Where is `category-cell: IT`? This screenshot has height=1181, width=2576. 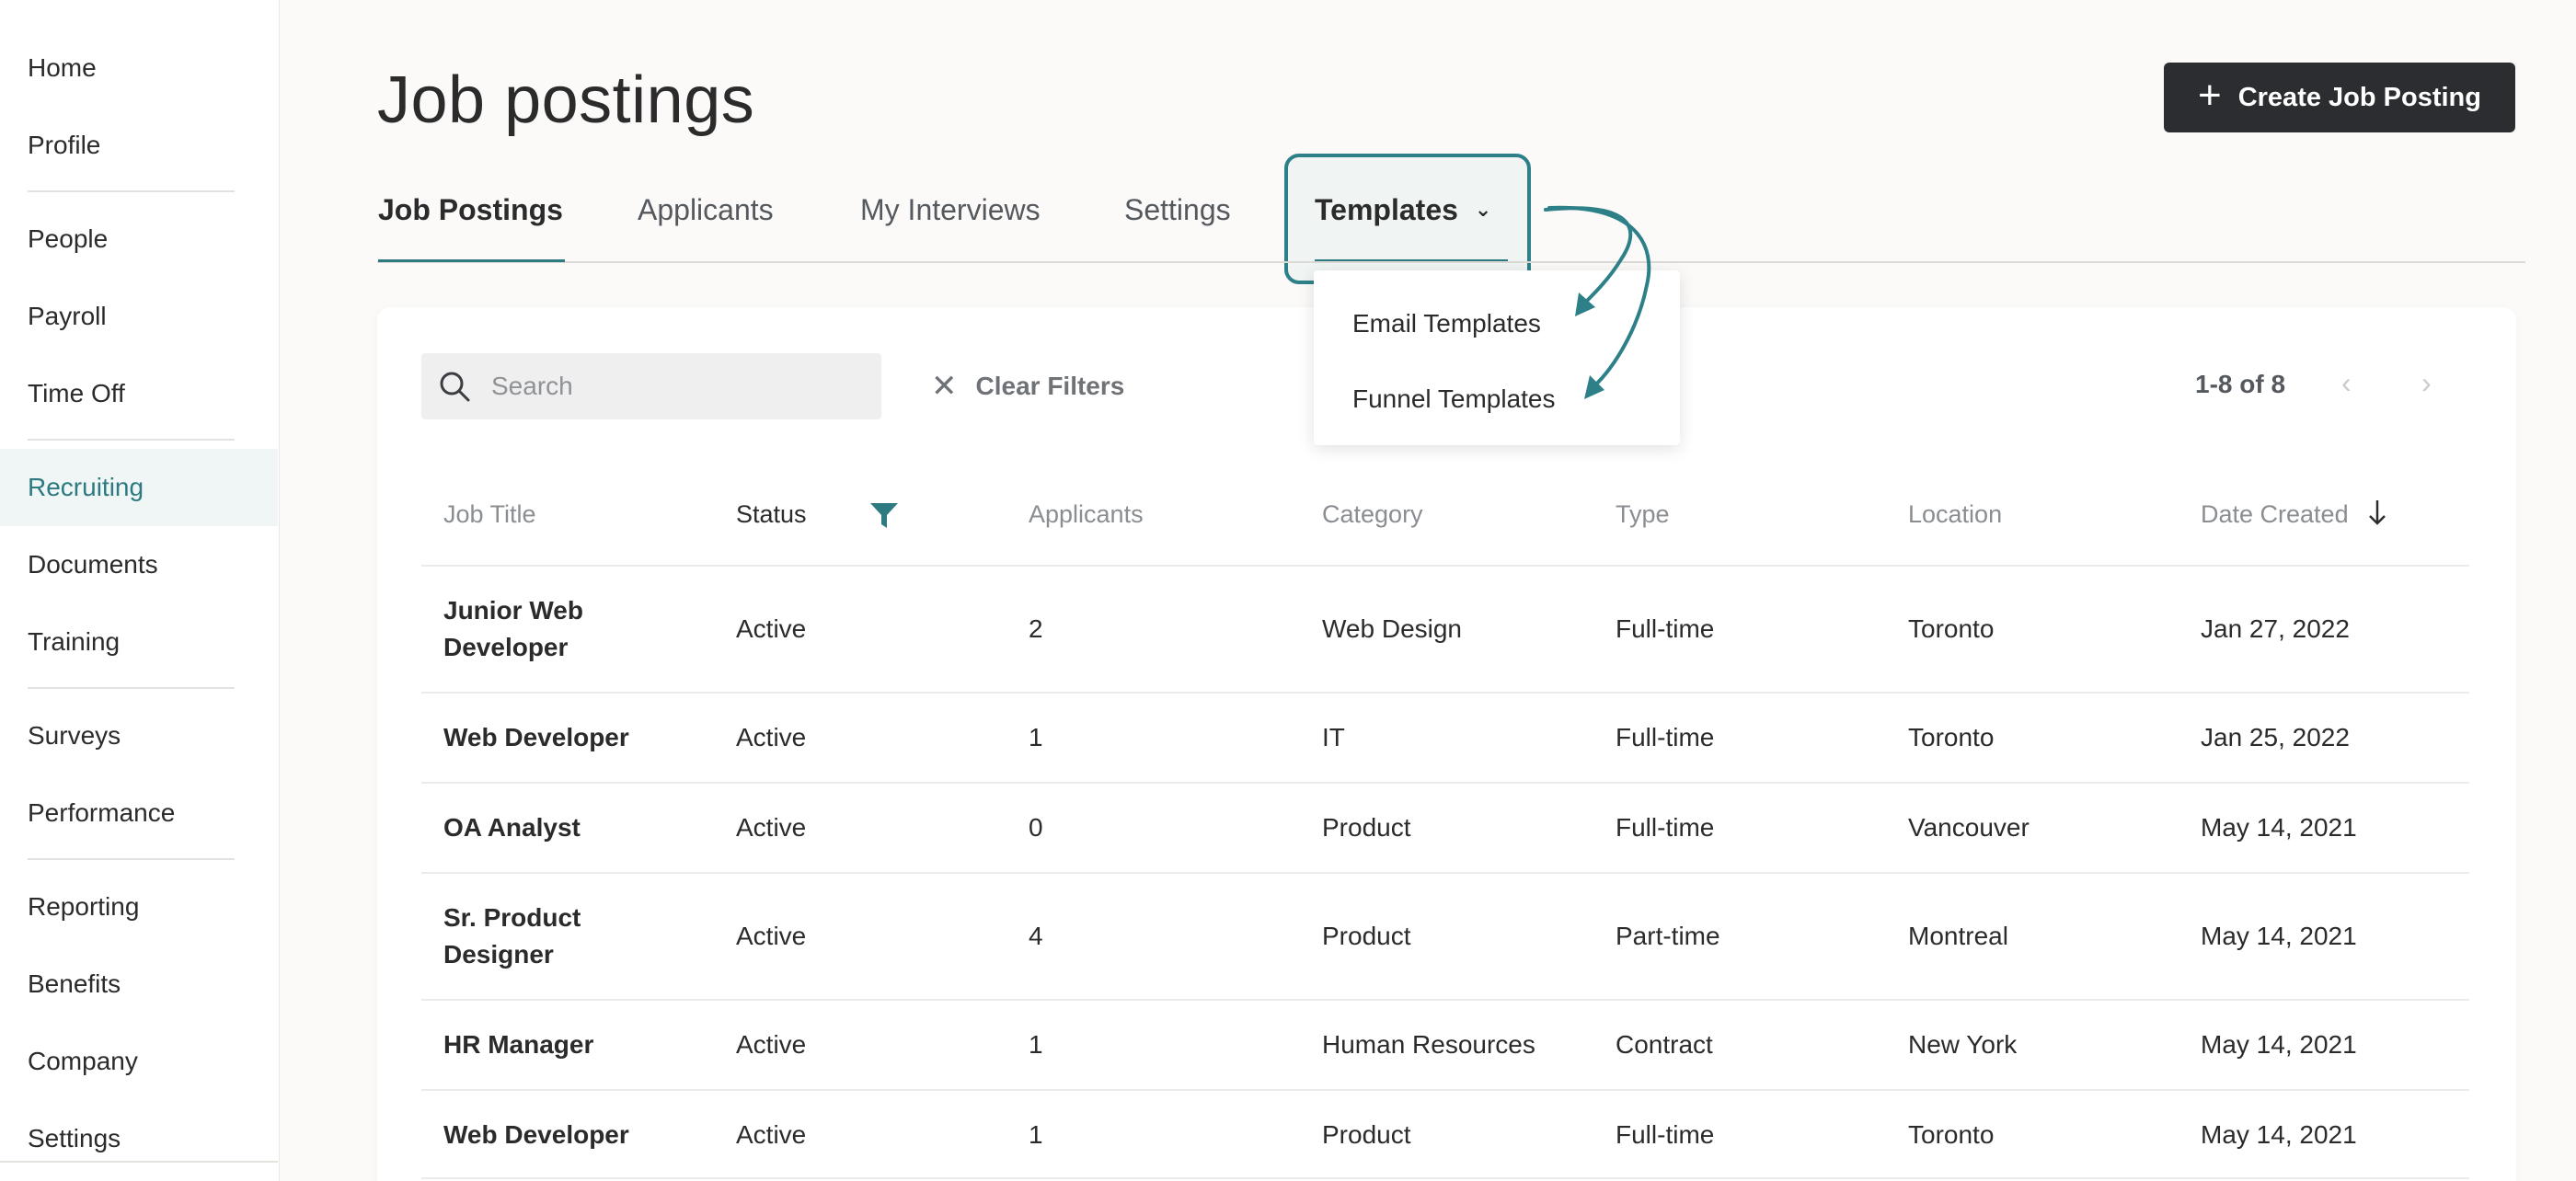
category-cell: IT is located at coordinates (1333, 737).